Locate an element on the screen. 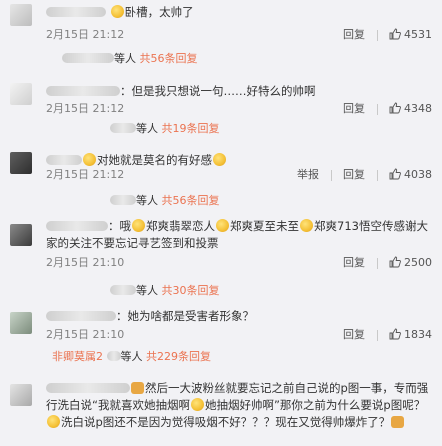 The image size is (442, 446). like-count: 4038 is located at coordinates (418, 174).